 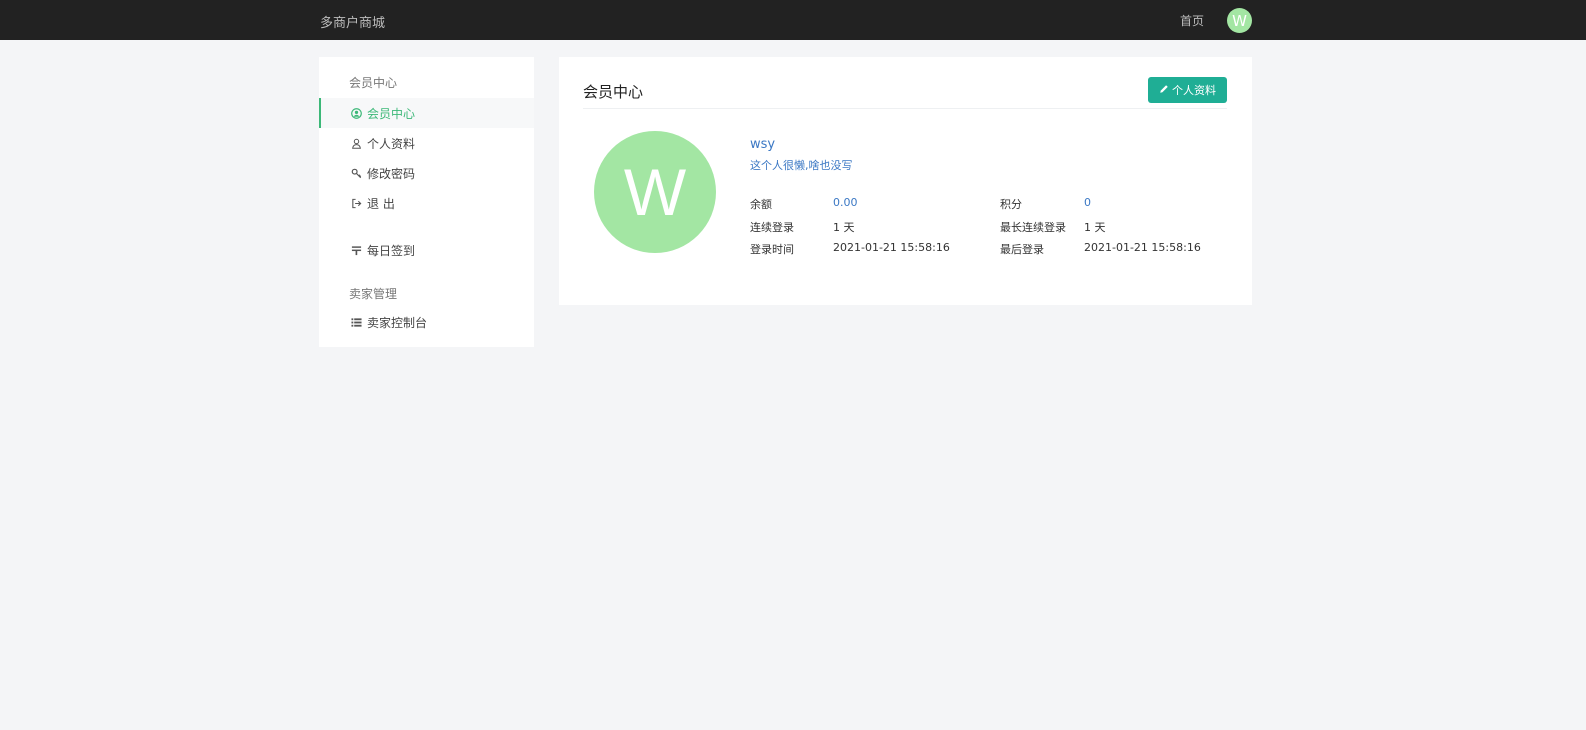 I want to click on sidebar-group-seller-management: 卖家管理, so click(x=373, y=294).